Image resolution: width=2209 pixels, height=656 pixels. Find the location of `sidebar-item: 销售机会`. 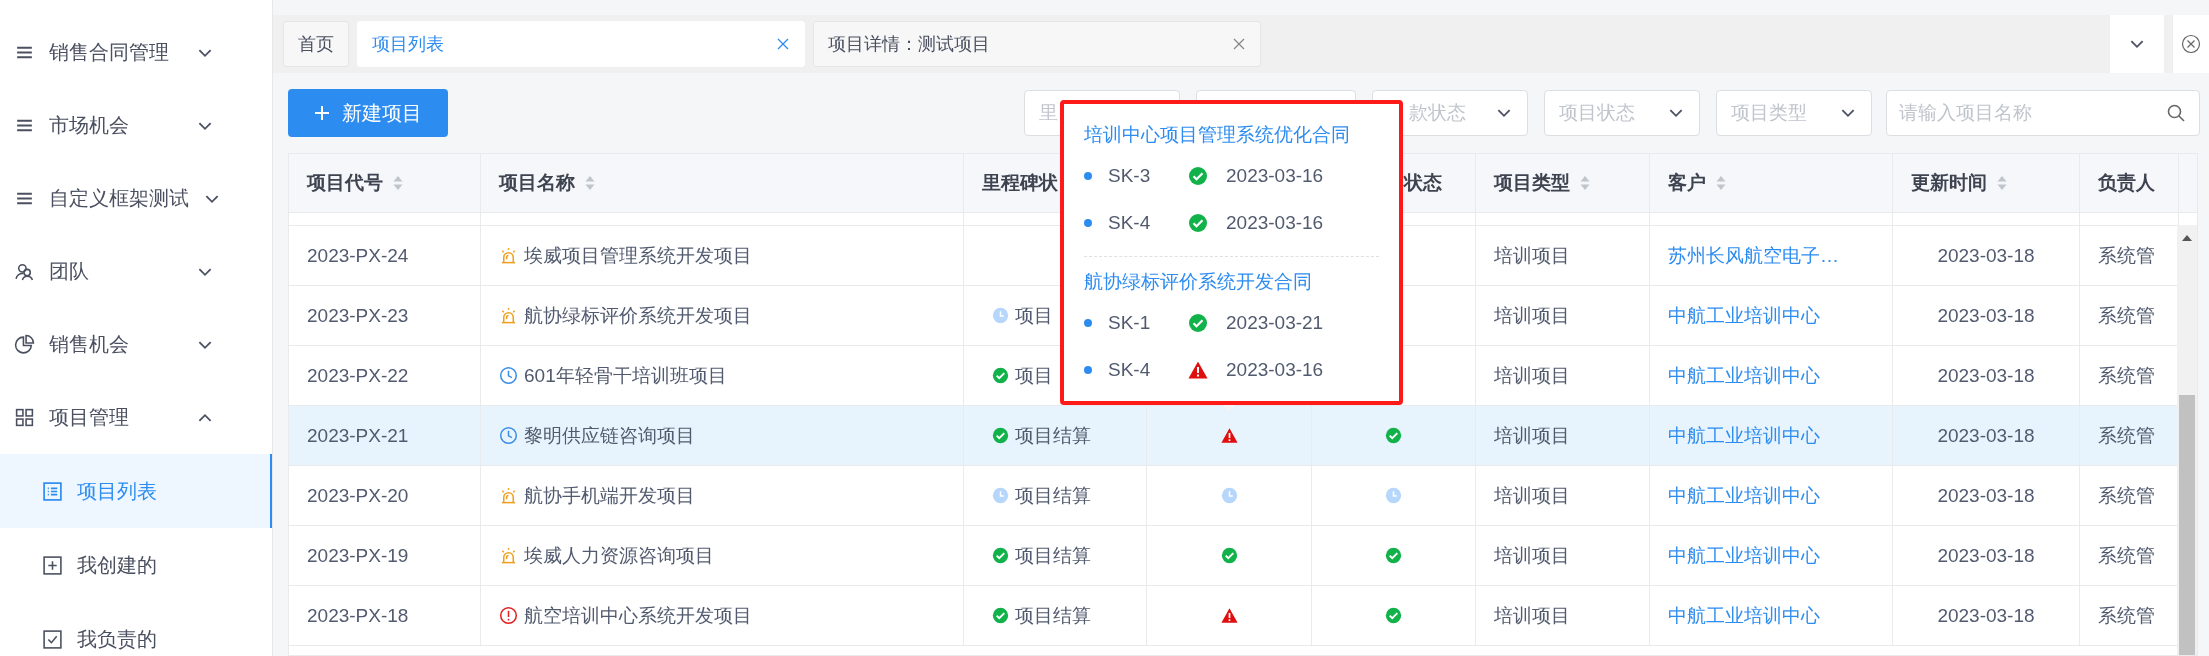

sidebar-item: 销售机会 is located at coordinates (136, 344).